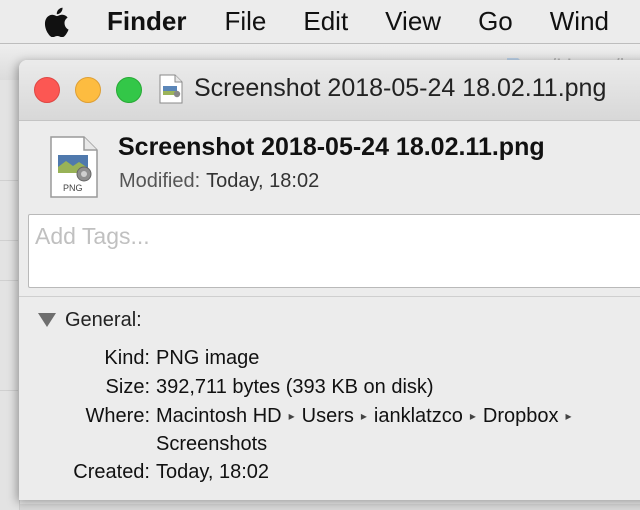  I want to click on path-component: ianklatzco, so click(418, 416).